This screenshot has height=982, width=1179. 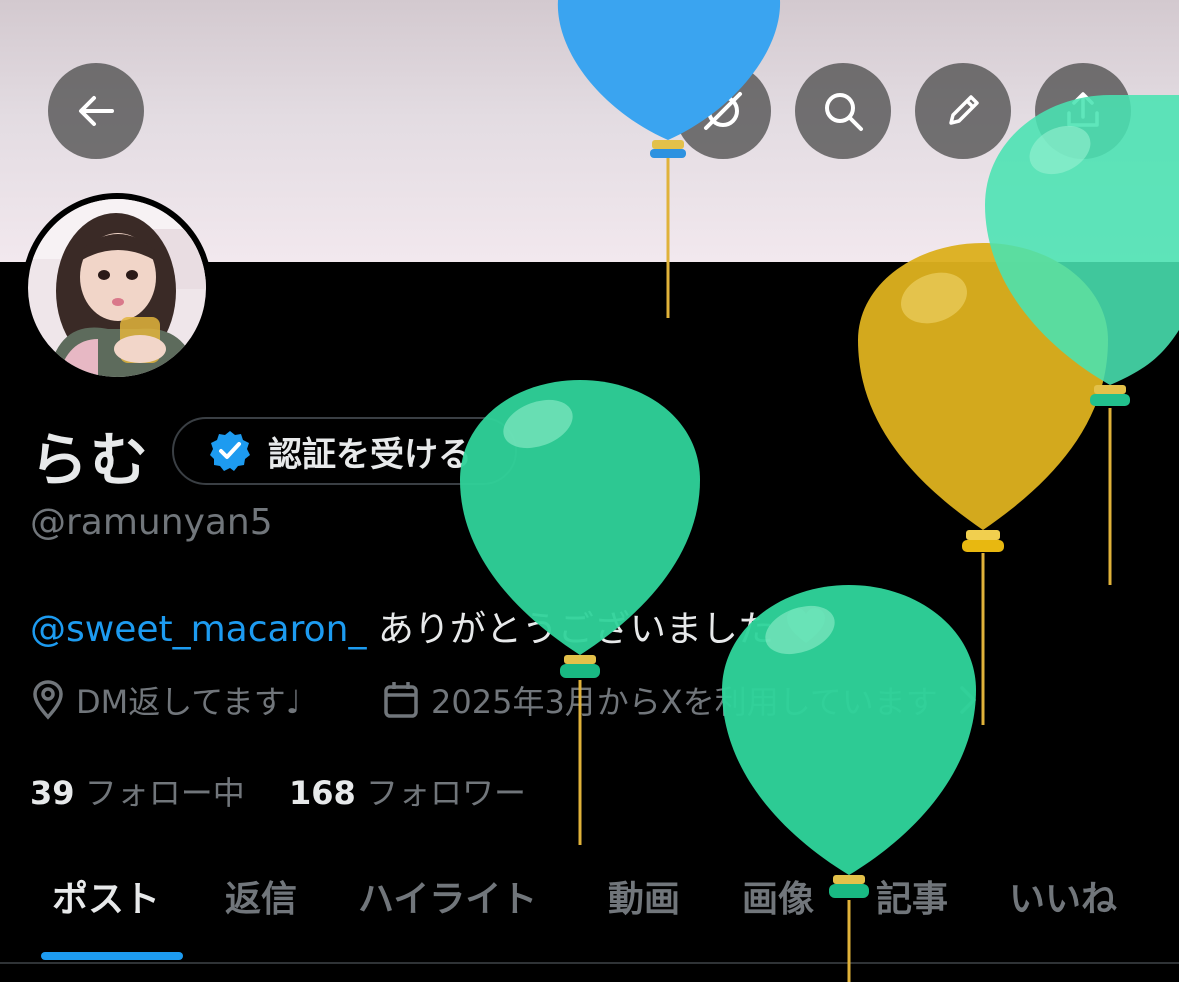 I want to click on profile-handle: @ramunyan5, so click(x=151, y=522).